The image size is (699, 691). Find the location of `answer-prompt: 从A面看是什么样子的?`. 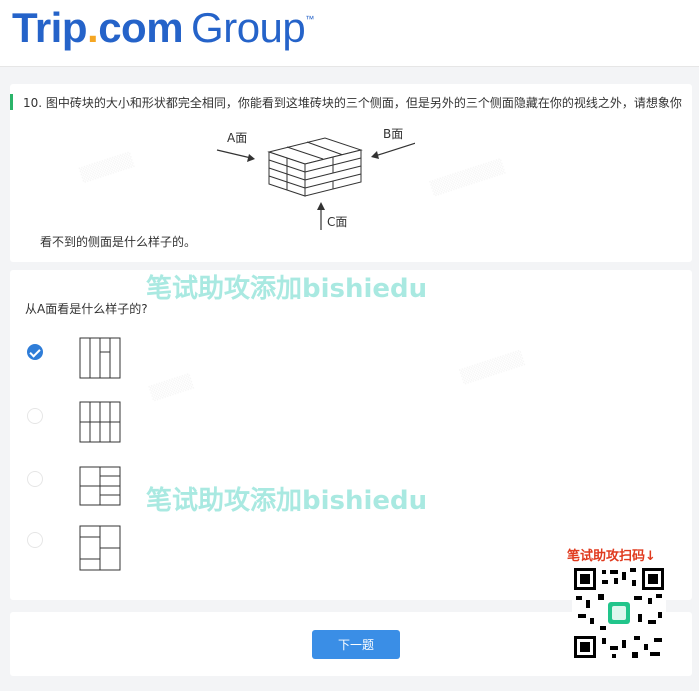

answer-prompt: 从A面看是什么样子的? is located at coordinates (86, 309).